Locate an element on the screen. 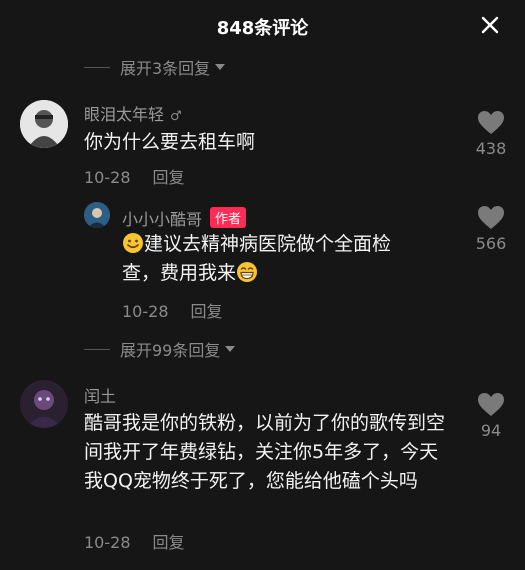 This screenshot has width=525, height=570. username-text: 小小小酷哥 is located at coordinates (162, 219).